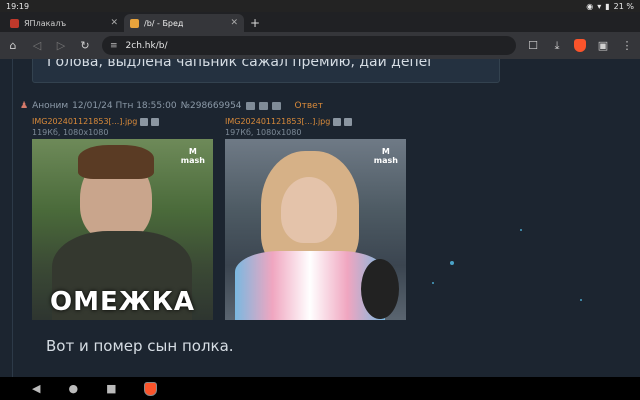 The image size is (640, 400). I want to click on battery-icon: ▮, so click(607, 6).